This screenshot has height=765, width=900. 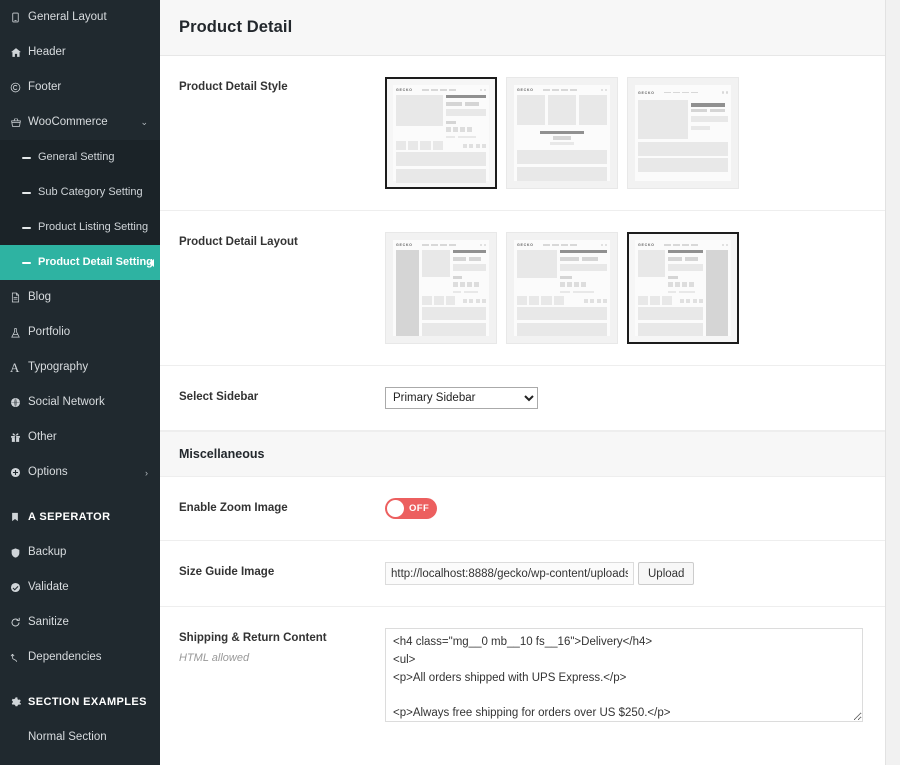 I want to click on product-detail-style-option-1: GECKO, so click(x=441, y=133).